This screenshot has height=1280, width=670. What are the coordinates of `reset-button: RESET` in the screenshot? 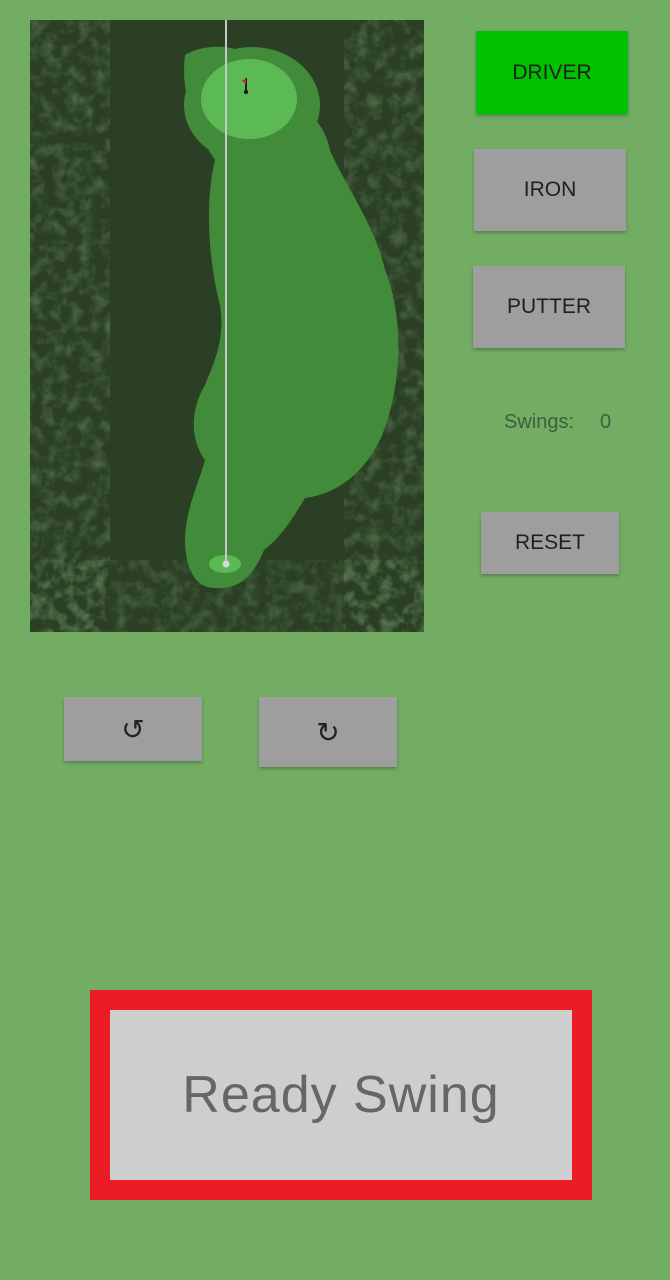 It's located at (550, 543).